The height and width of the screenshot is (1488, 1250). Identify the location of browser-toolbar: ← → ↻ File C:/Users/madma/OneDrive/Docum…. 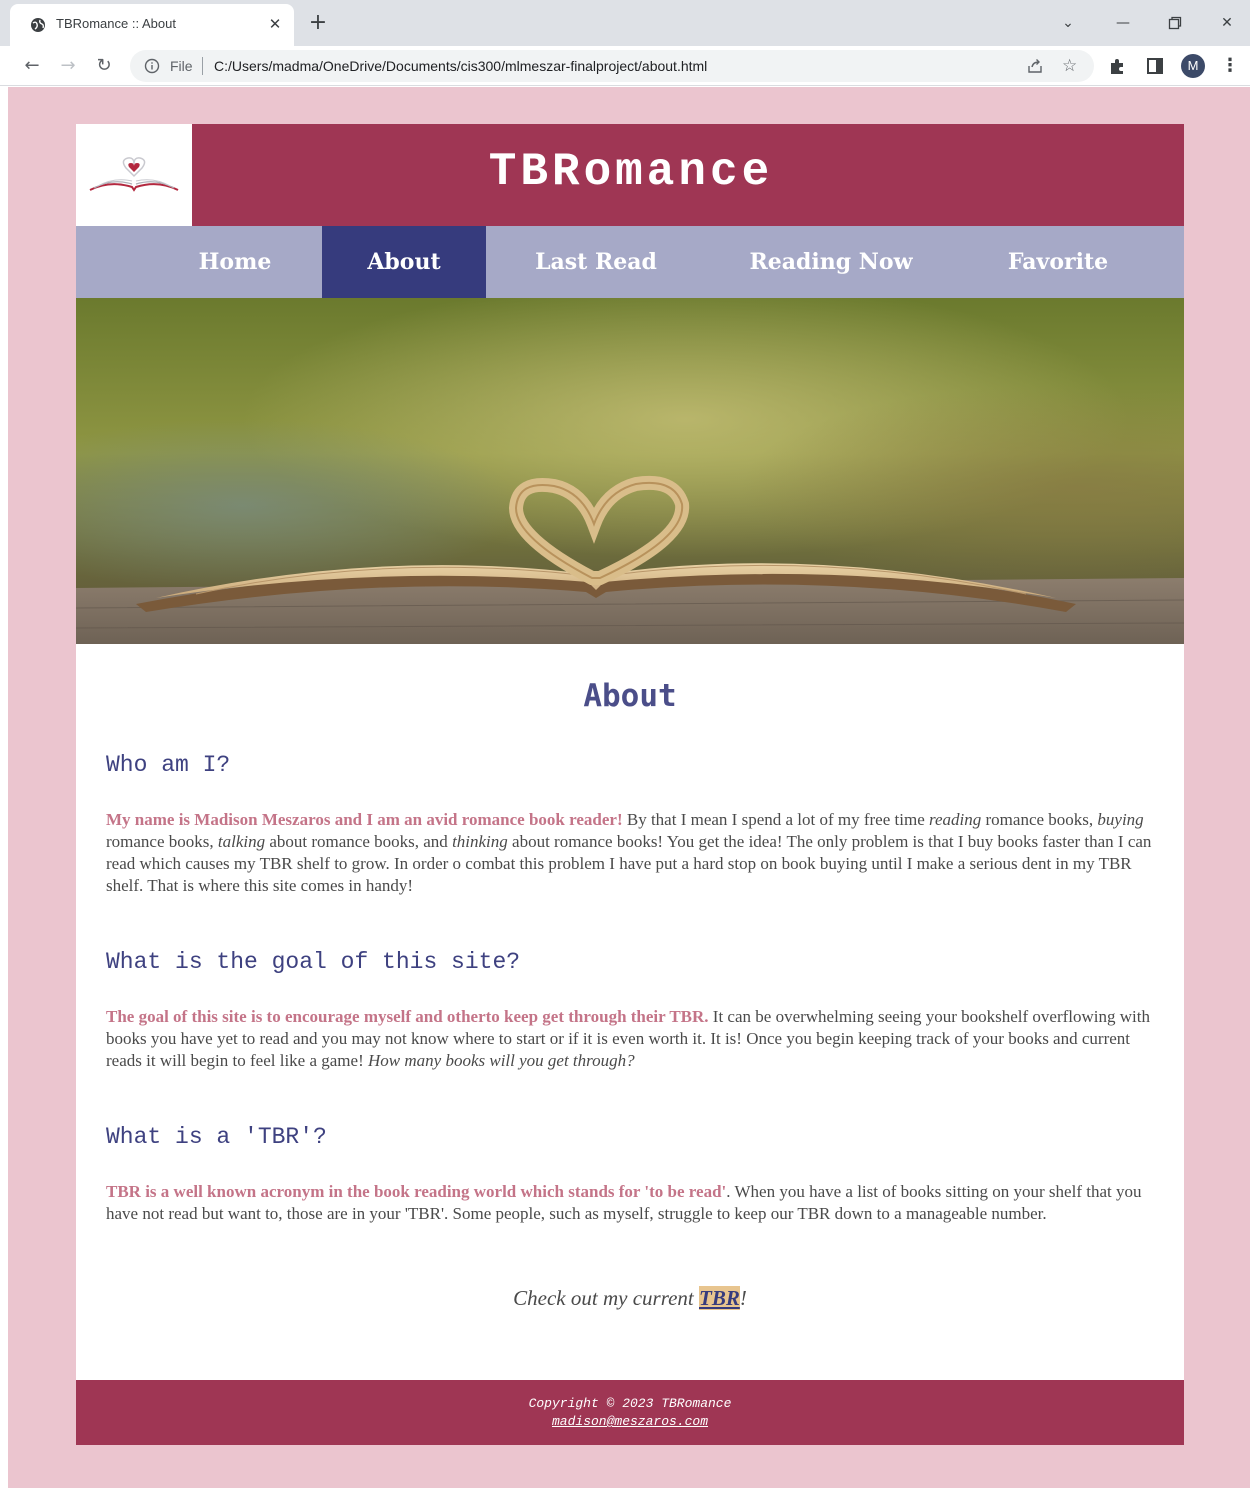
(625, 66).